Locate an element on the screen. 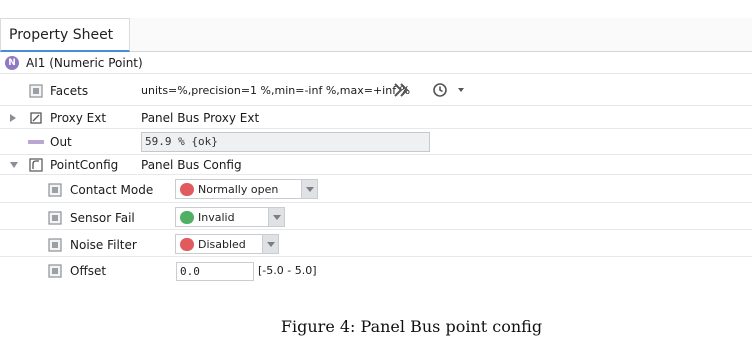  contact-mode-select: Normally open is located at coordinates (246, 189).